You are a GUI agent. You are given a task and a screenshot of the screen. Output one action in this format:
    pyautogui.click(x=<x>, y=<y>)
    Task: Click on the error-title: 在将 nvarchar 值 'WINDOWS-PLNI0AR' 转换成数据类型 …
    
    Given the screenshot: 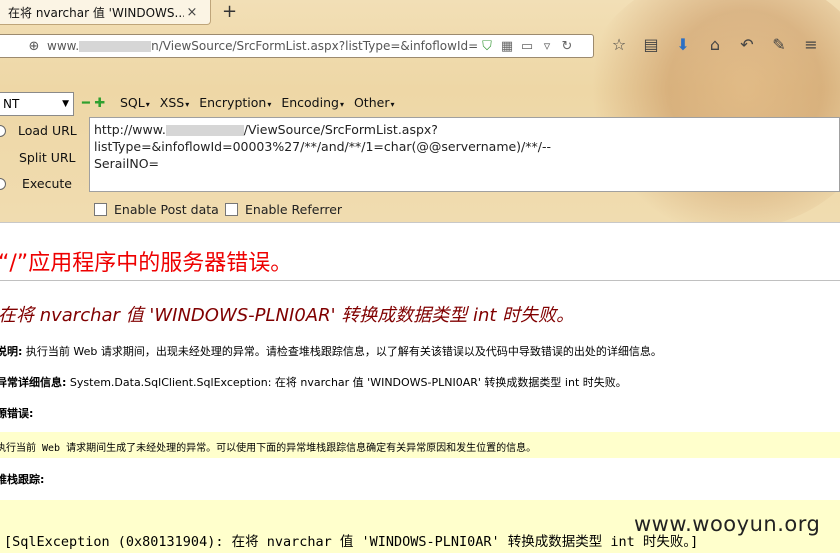 What is the action you would take?
    pyautogui.click(x=287, y=315)
    